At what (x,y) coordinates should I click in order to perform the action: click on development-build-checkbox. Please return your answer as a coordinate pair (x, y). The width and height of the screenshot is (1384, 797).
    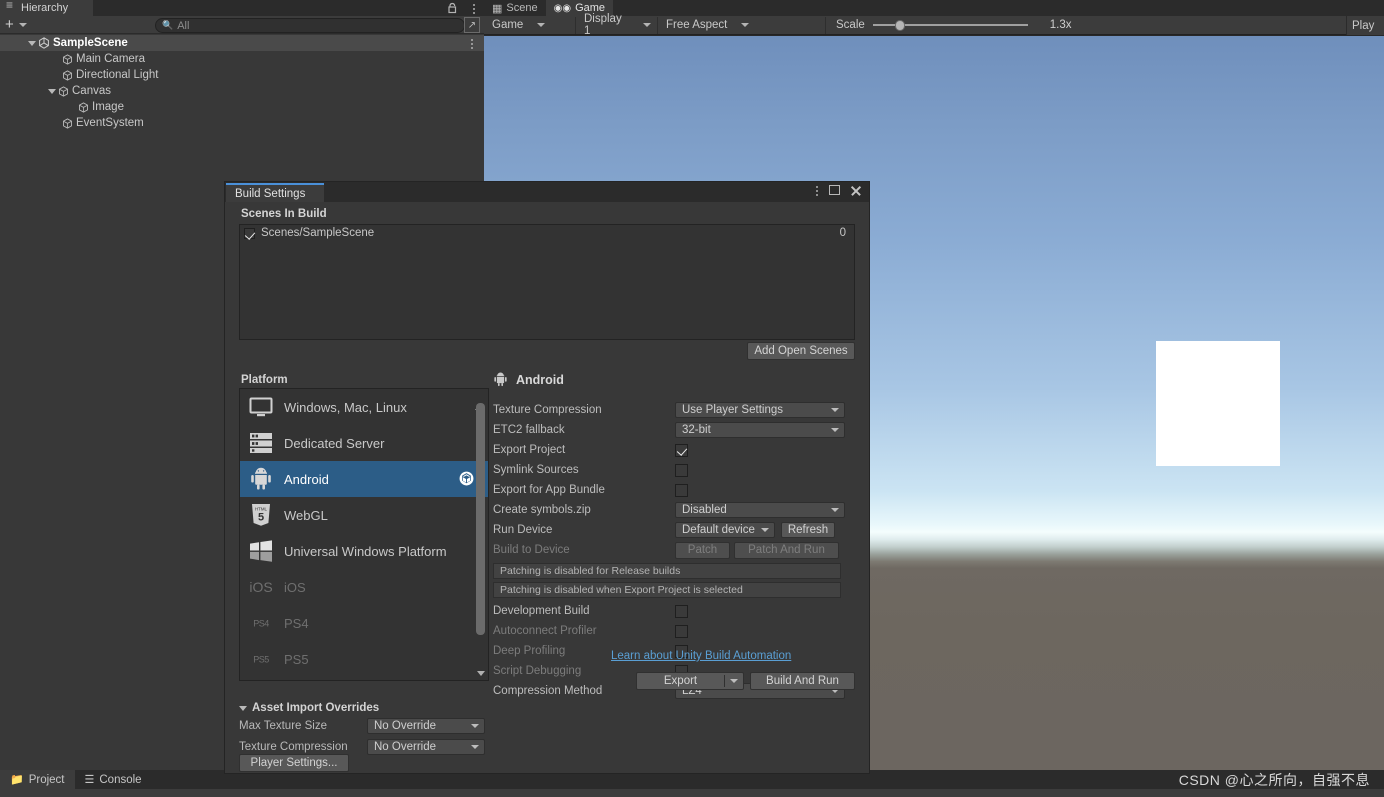
    Looking at the image, I should click on (681, 611).